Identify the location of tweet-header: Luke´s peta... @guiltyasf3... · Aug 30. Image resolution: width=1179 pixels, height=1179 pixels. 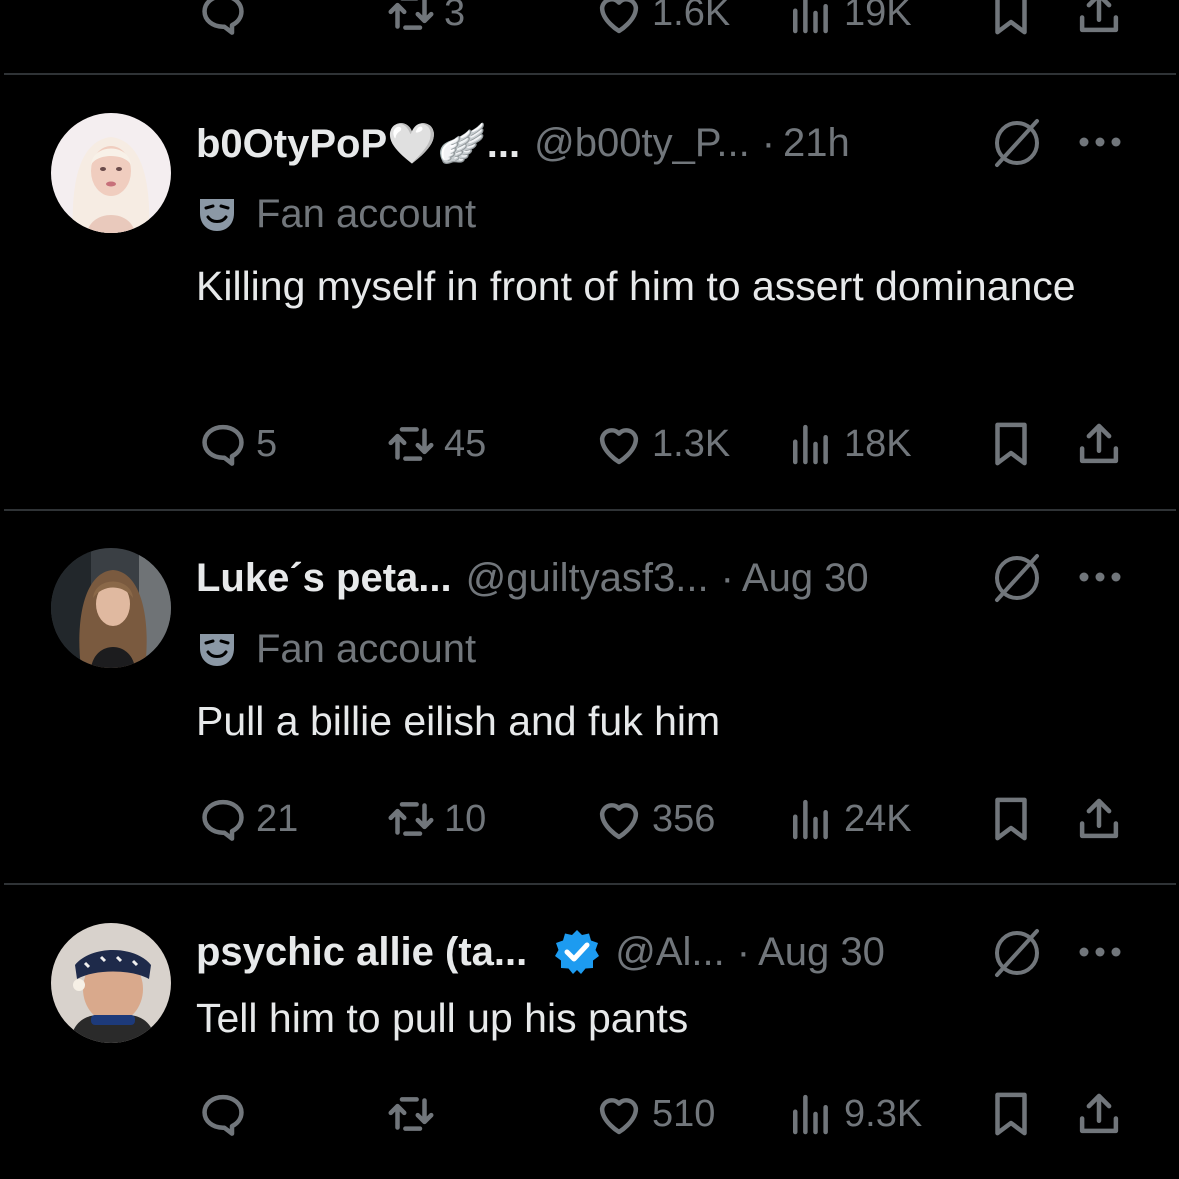
(532, 578).